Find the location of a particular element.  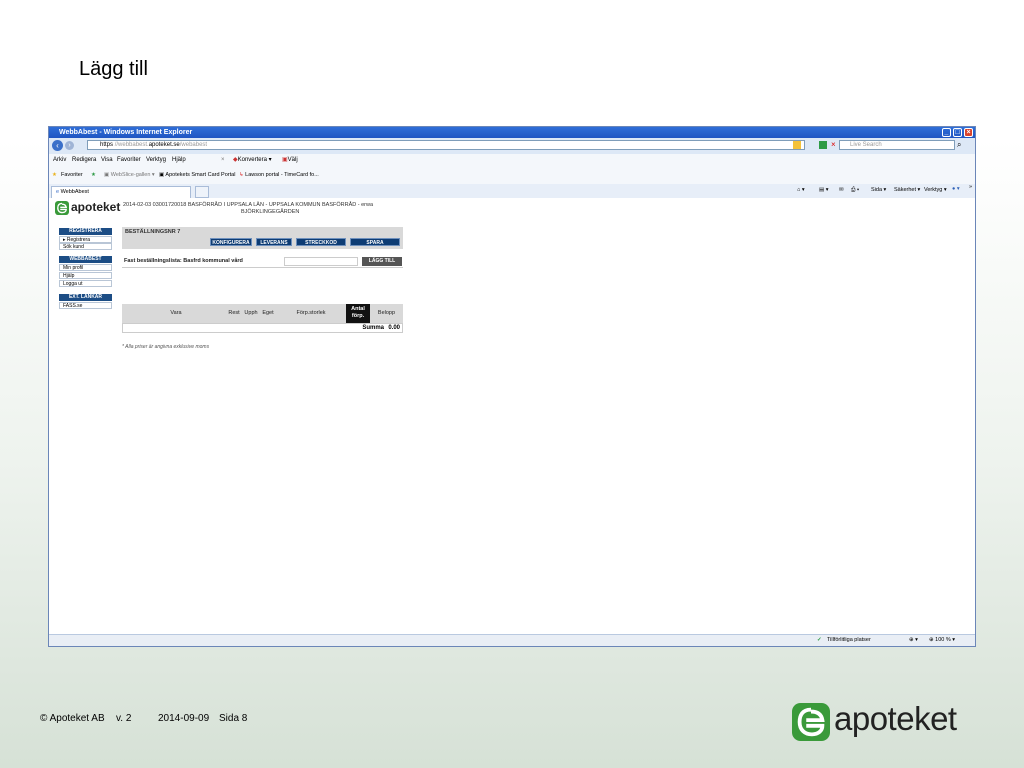

nav-registrera: ▸ Registrera is located at coordinates (85, 239).